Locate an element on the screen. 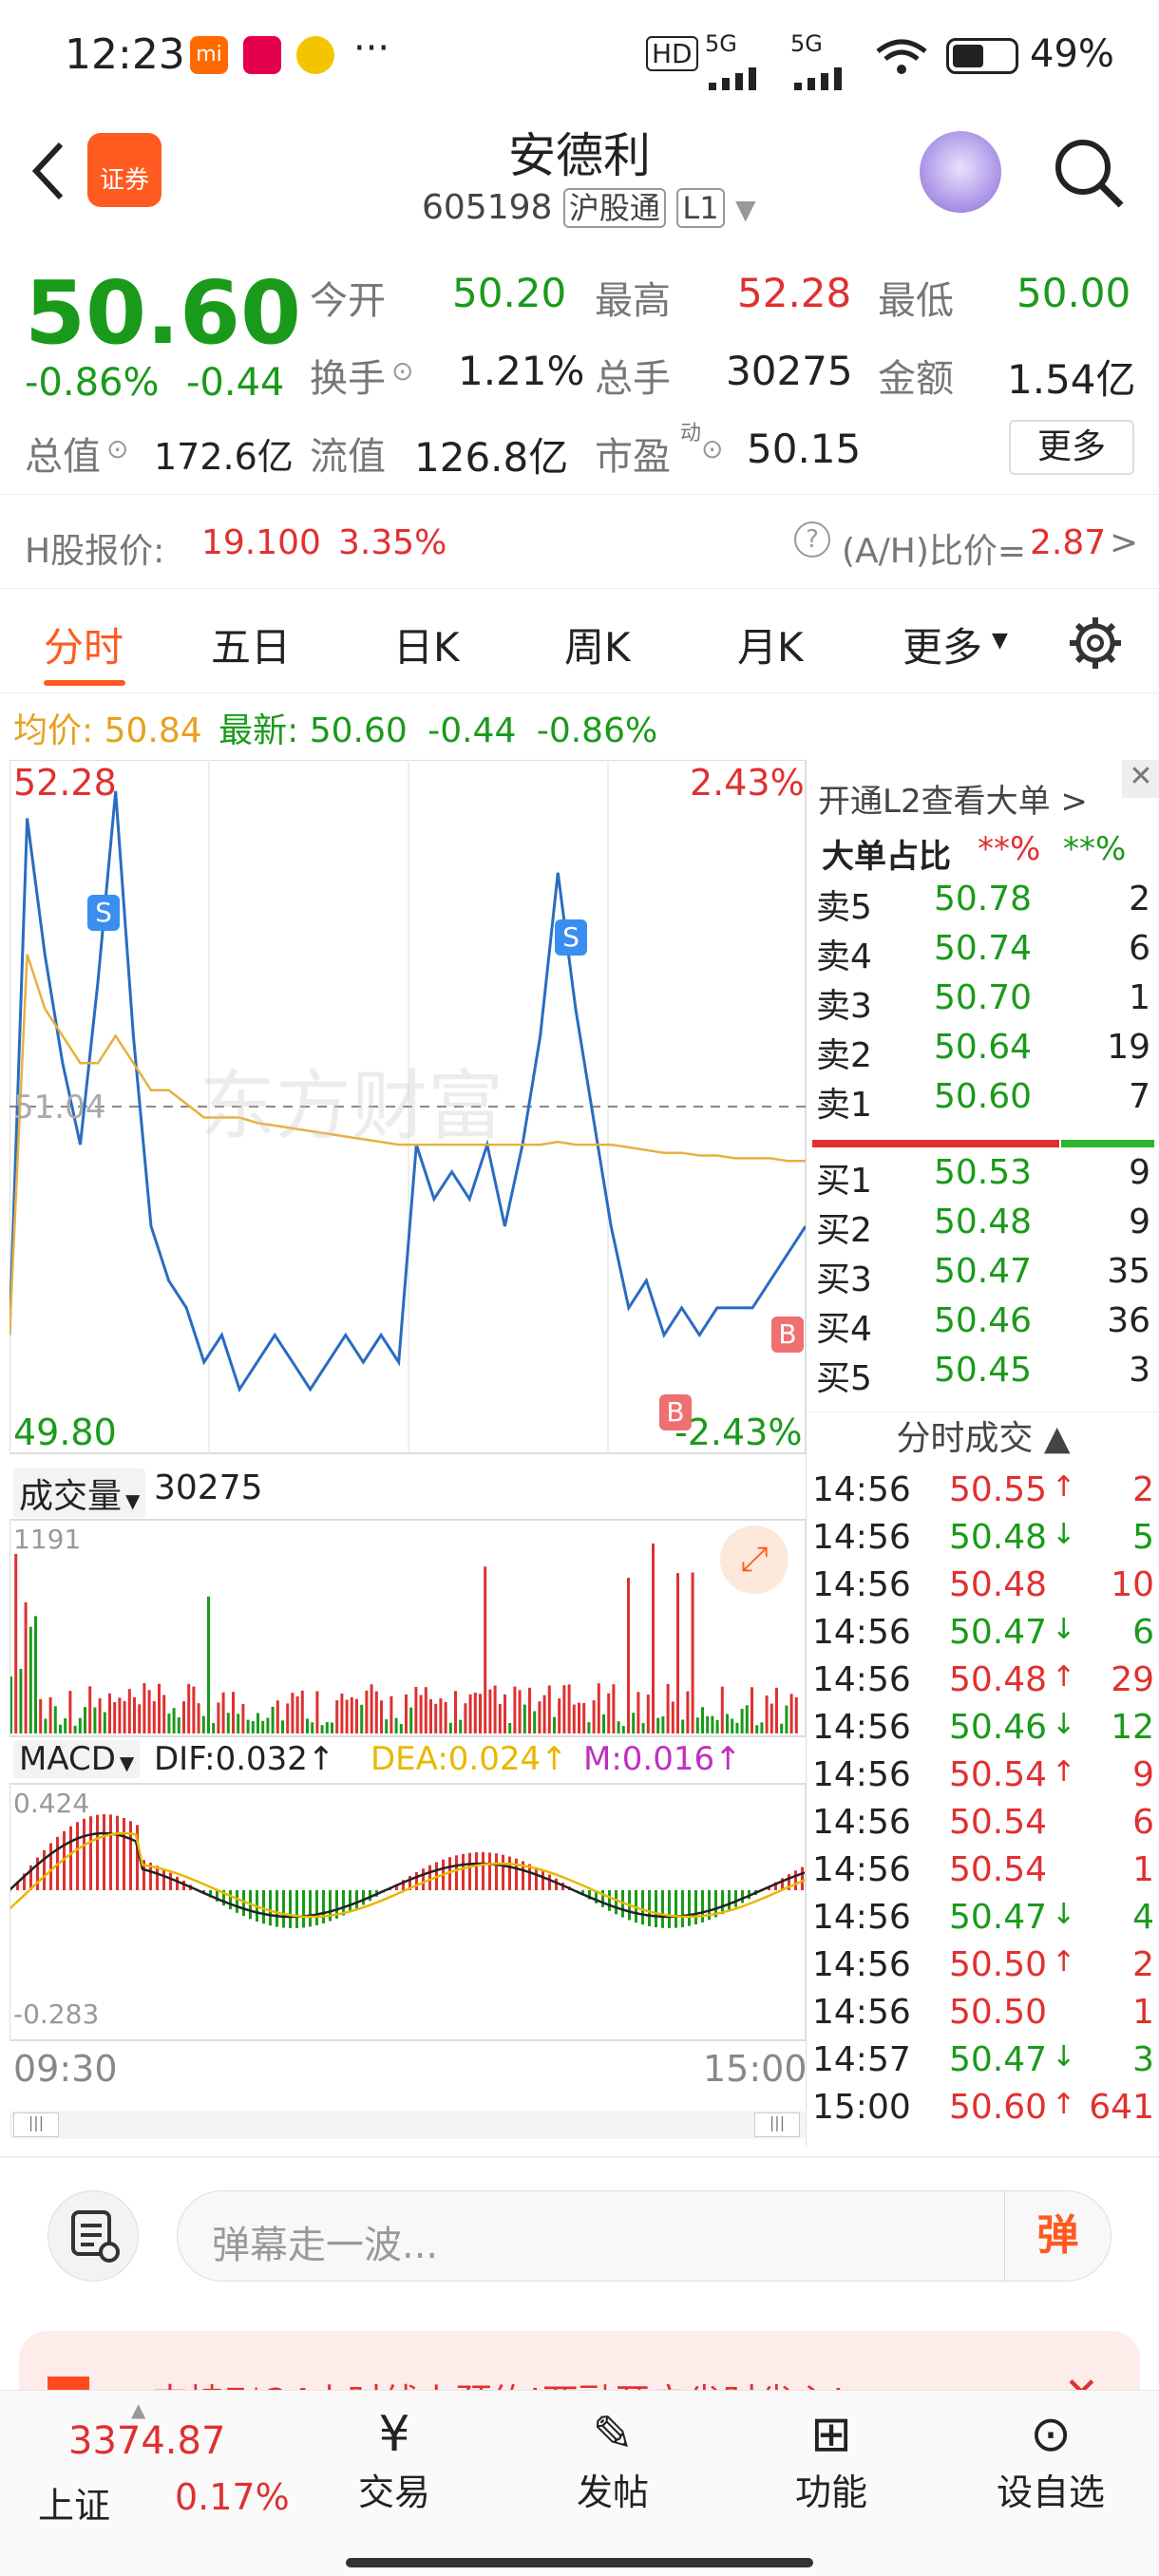 Image resolution: width=1159 pixels, height=2576 pixels. trade-row: 15:00 50.60 ↑ 641 is located at coordinates (983, 2107).